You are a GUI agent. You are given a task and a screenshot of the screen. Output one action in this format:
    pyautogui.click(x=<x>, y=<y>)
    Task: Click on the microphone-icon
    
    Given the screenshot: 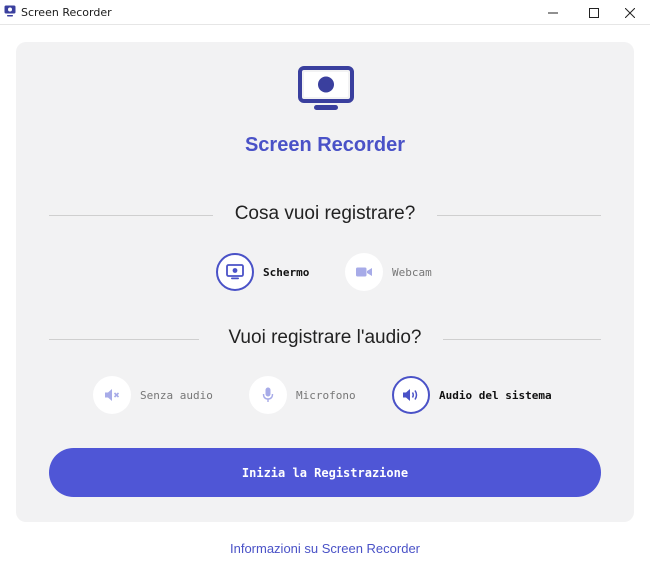 What is the action you would take?
    pyautogui.click(x=268, y=394)
    